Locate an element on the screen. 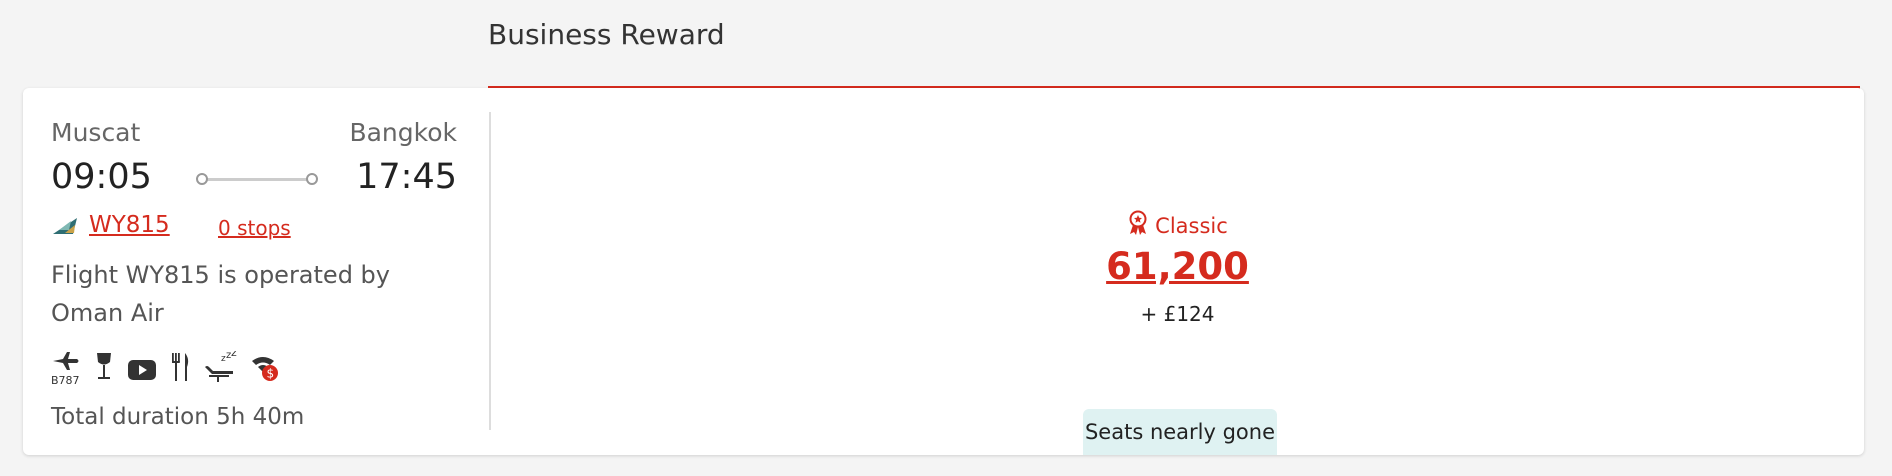  fare-type-text: Classic is located at coordinates (1191, 225).